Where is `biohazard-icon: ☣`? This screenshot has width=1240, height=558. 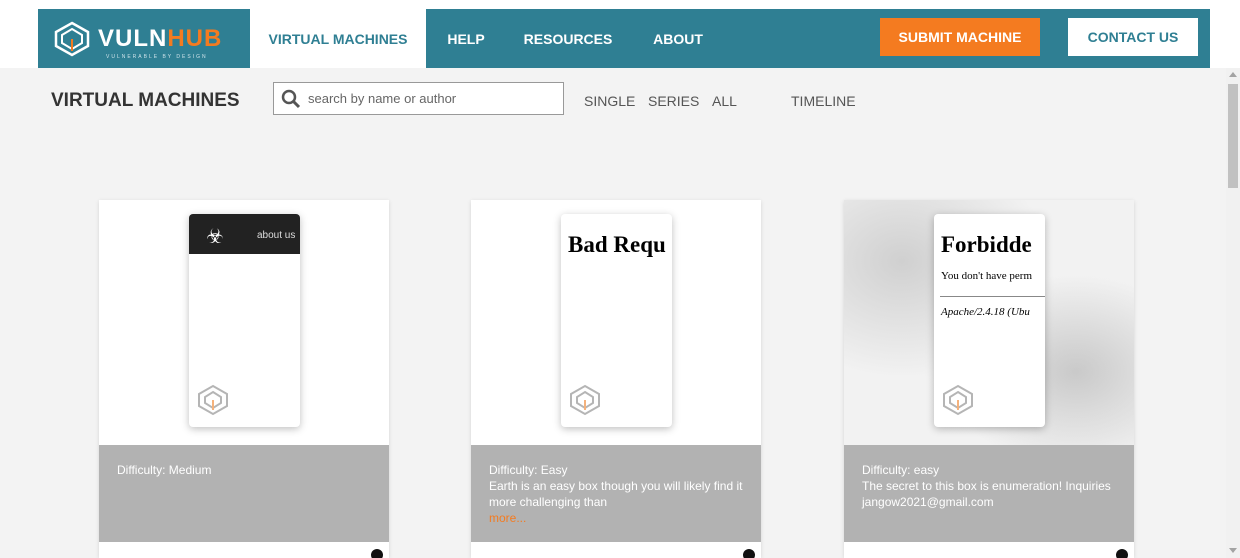 biohazard-icon: ☣ is located at coordinates (215, 237).